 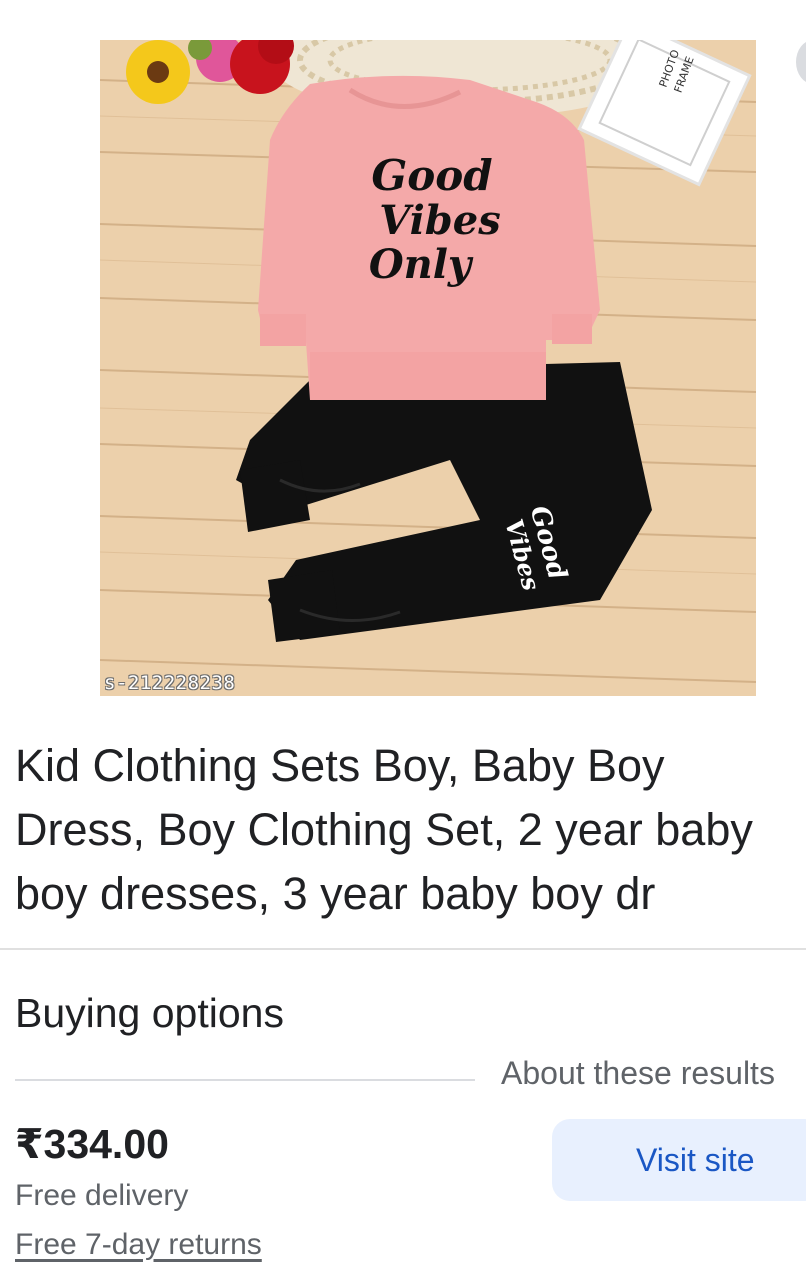 I want to click on section-divider, so click(x=403, y=949).